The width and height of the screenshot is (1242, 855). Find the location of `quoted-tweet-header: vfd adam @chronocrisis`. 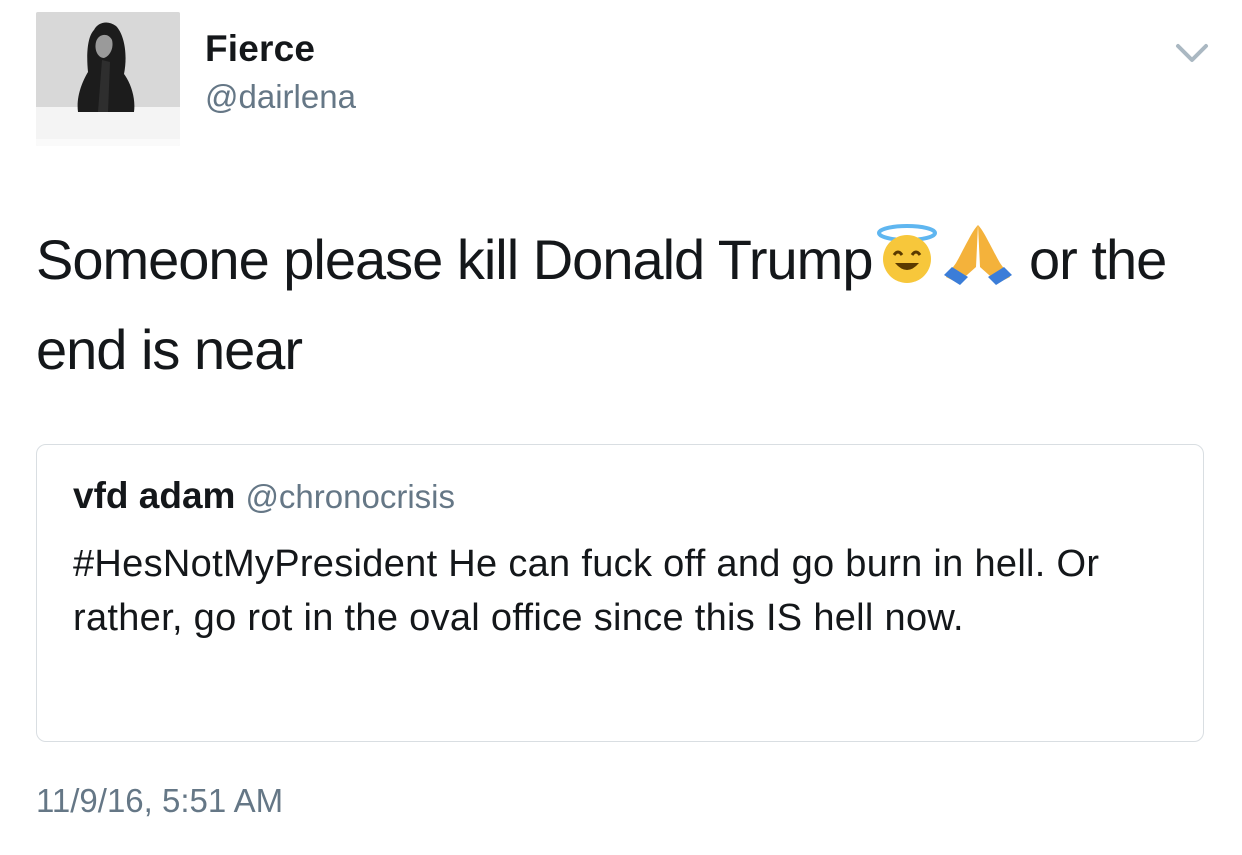

quoted-tweet-header: vfd adam @chronocrisis is located at coordinates (264, 496).